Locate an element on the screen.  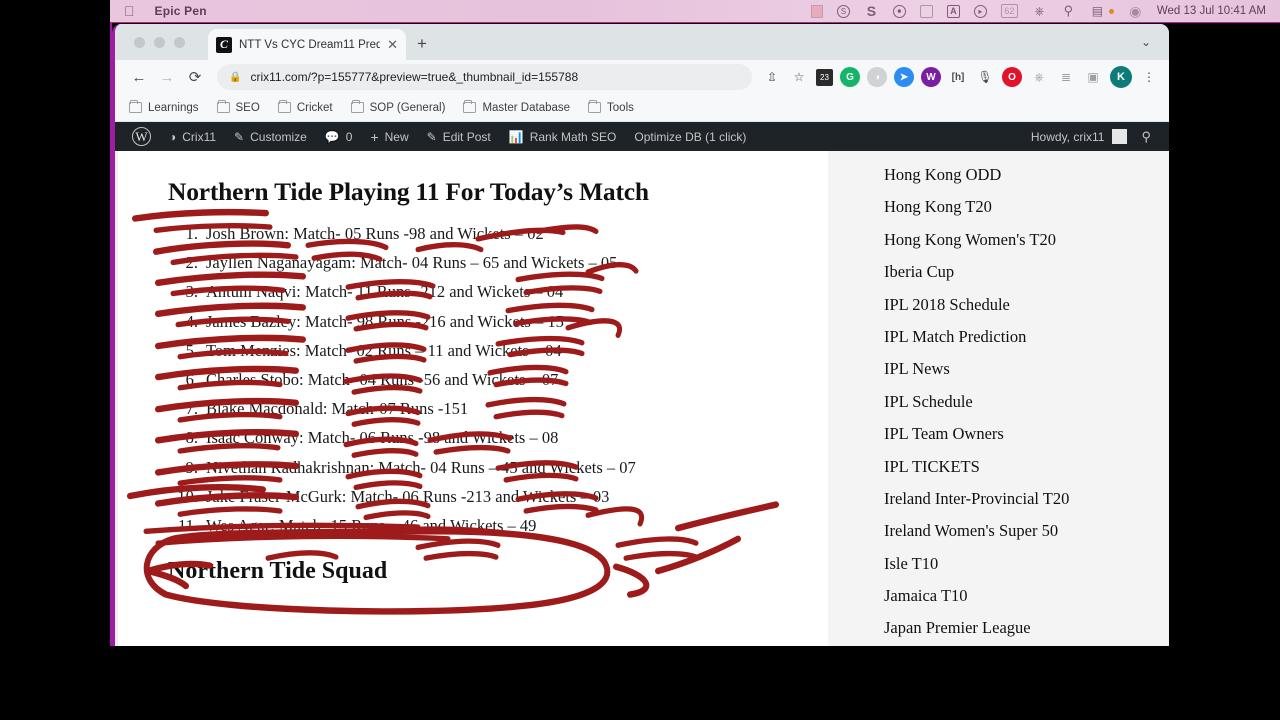
wp-customize: ✎ Customize is located at coordinates (270, 136).